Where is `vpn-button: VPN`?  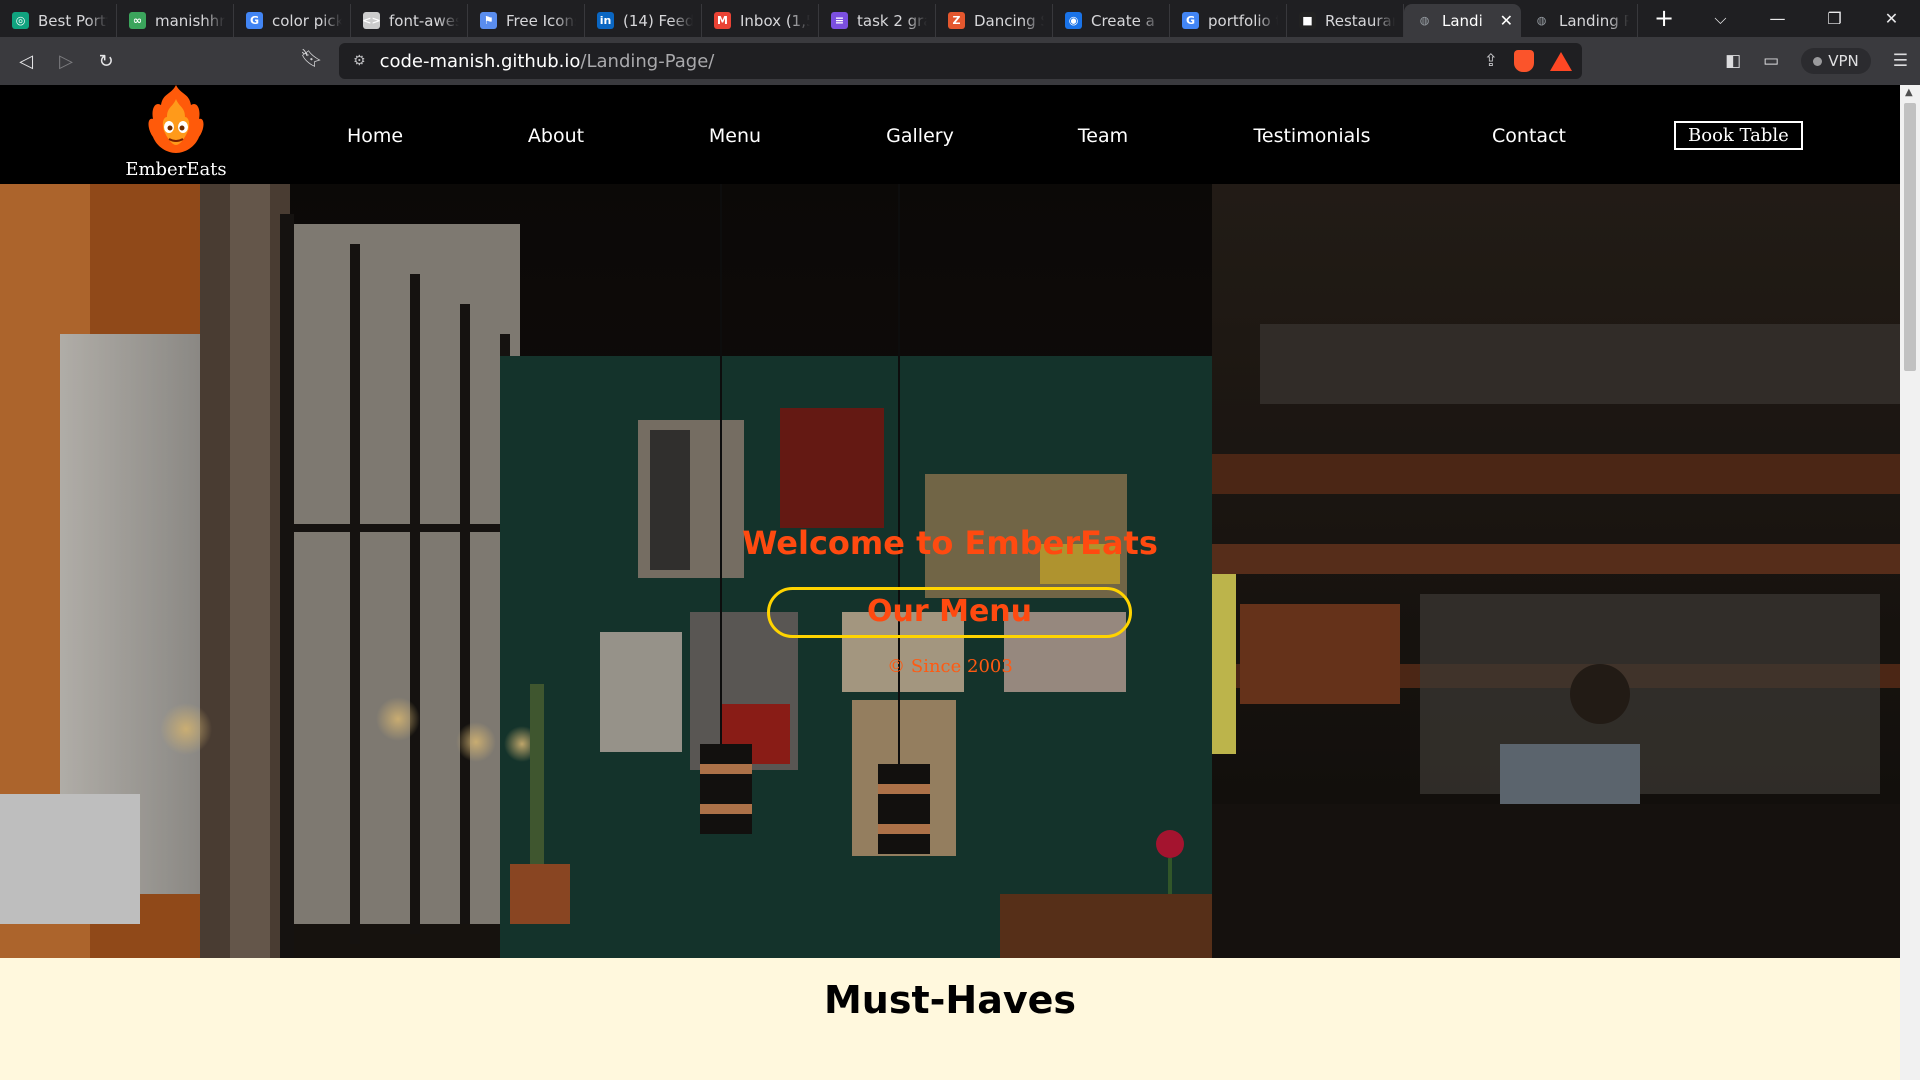 vpn-button: VPN is located at coordinates (1836, 61).